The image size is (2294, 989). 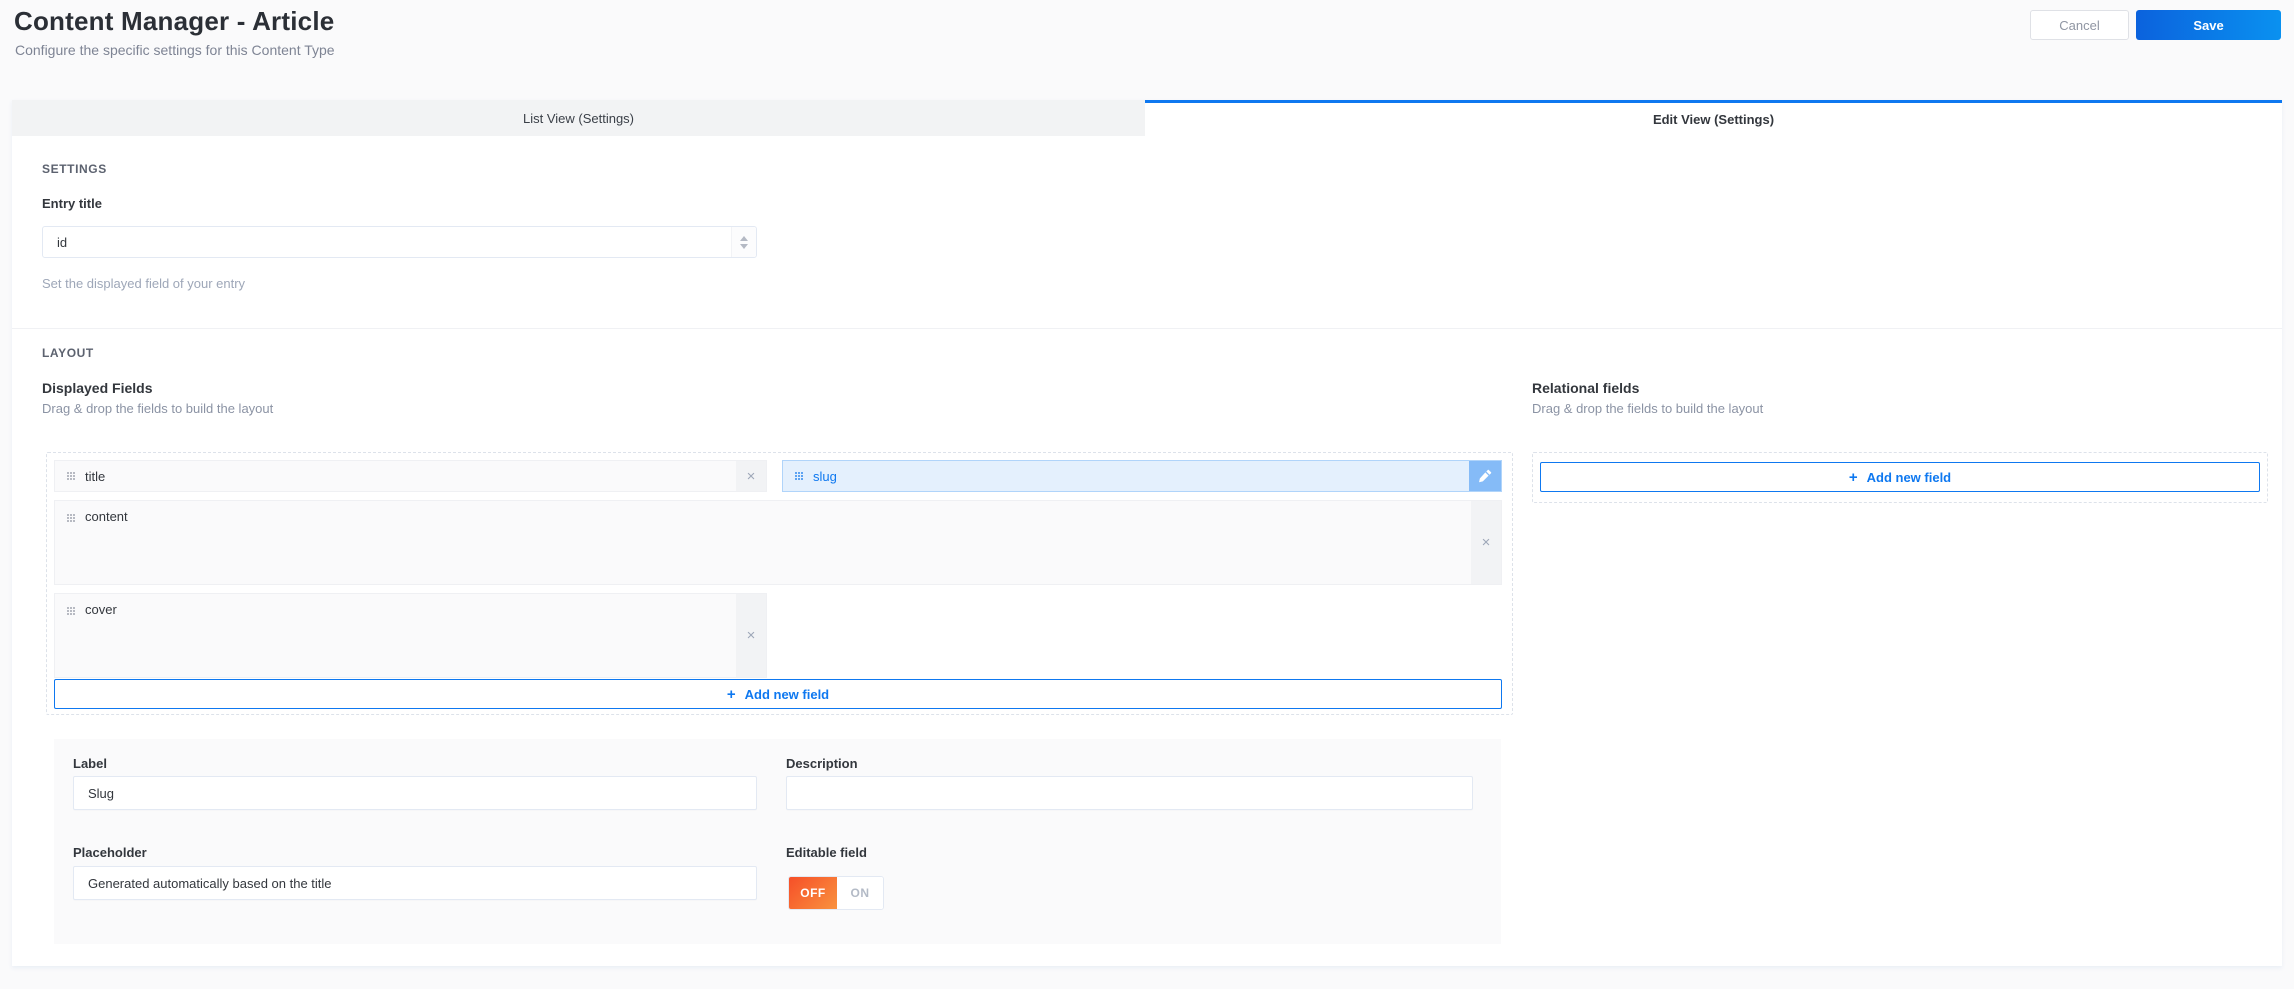 What do you see at coordinates (1586, 388) in the screenshot?
I see `relational-fields-title: Relational fields` at bounding box center [1586, 388].